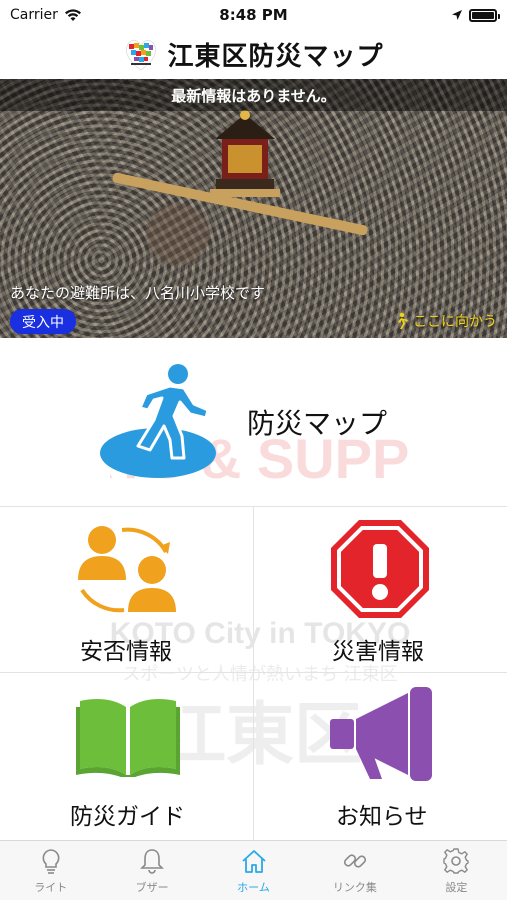 The image size is (507, 900). Describe the element at coordinates (51, 887) in the screenshot. I see `tab-light-label: ライト` at that location.